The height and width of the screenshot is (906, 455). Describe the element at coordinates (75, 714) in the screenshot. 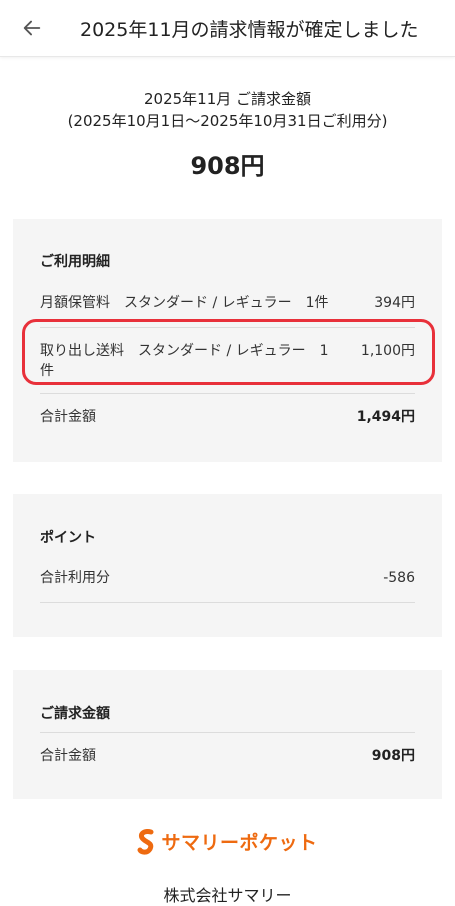

I see `billing-title: ご請求金額` at that location.